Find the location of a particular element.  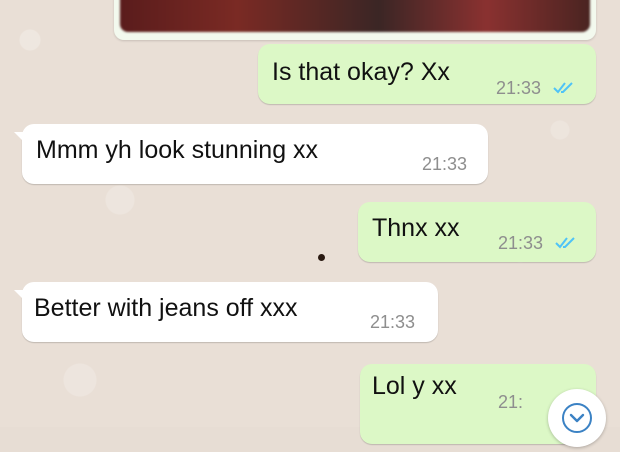

message-bubble-outgoing: Thnx xx 21:33 is located at coordinates (477, 232).